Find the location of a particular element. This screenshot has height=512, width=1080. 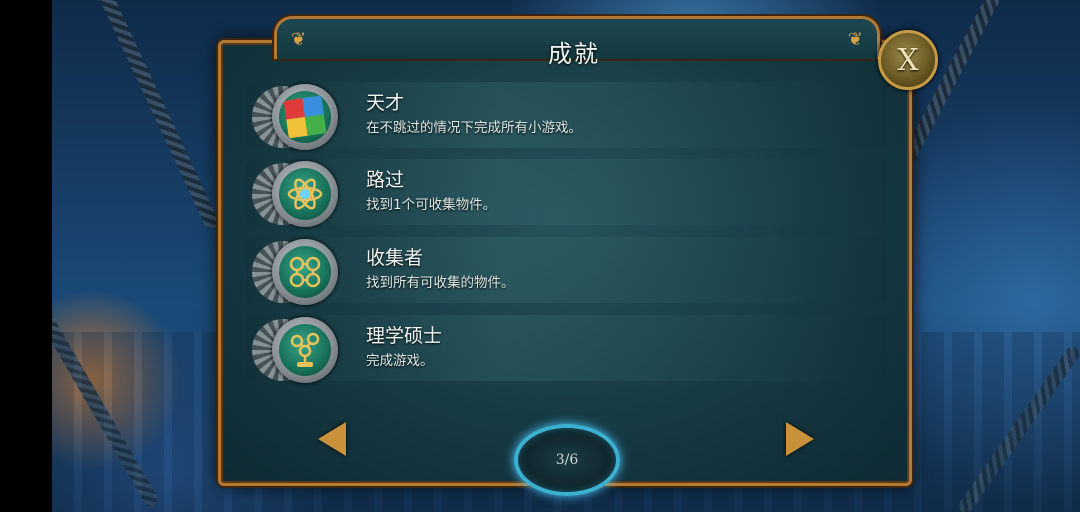

molecules-icon is located at coordinates (305, 272).